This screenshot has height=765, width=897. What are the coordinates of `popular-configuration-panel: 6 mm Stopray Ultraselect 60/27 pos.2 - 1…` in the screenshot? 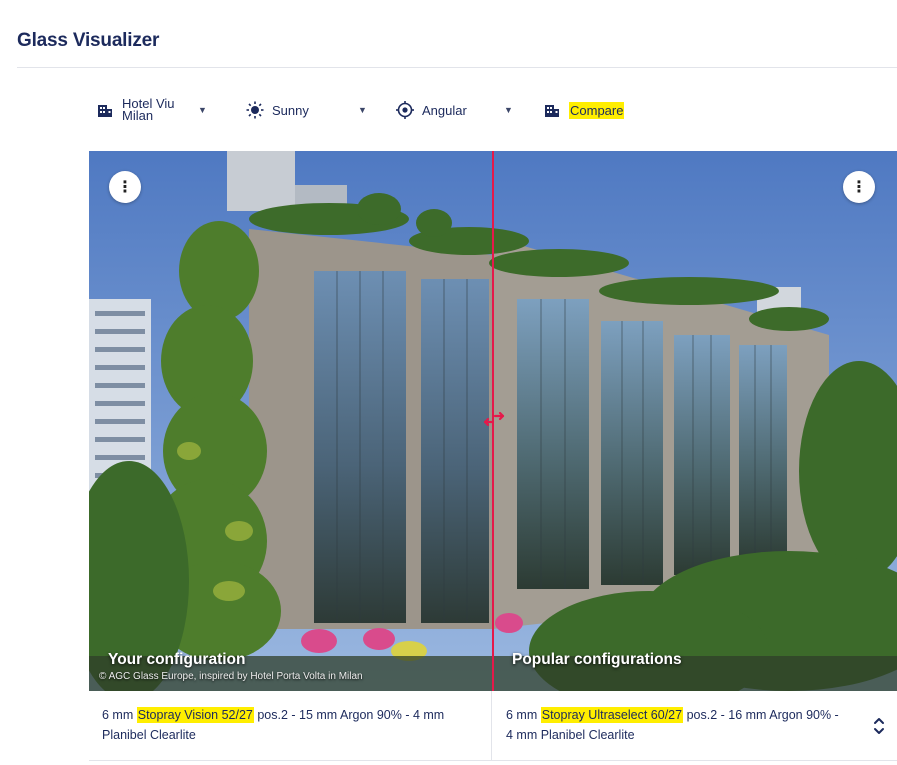 It's located at (694, 726).